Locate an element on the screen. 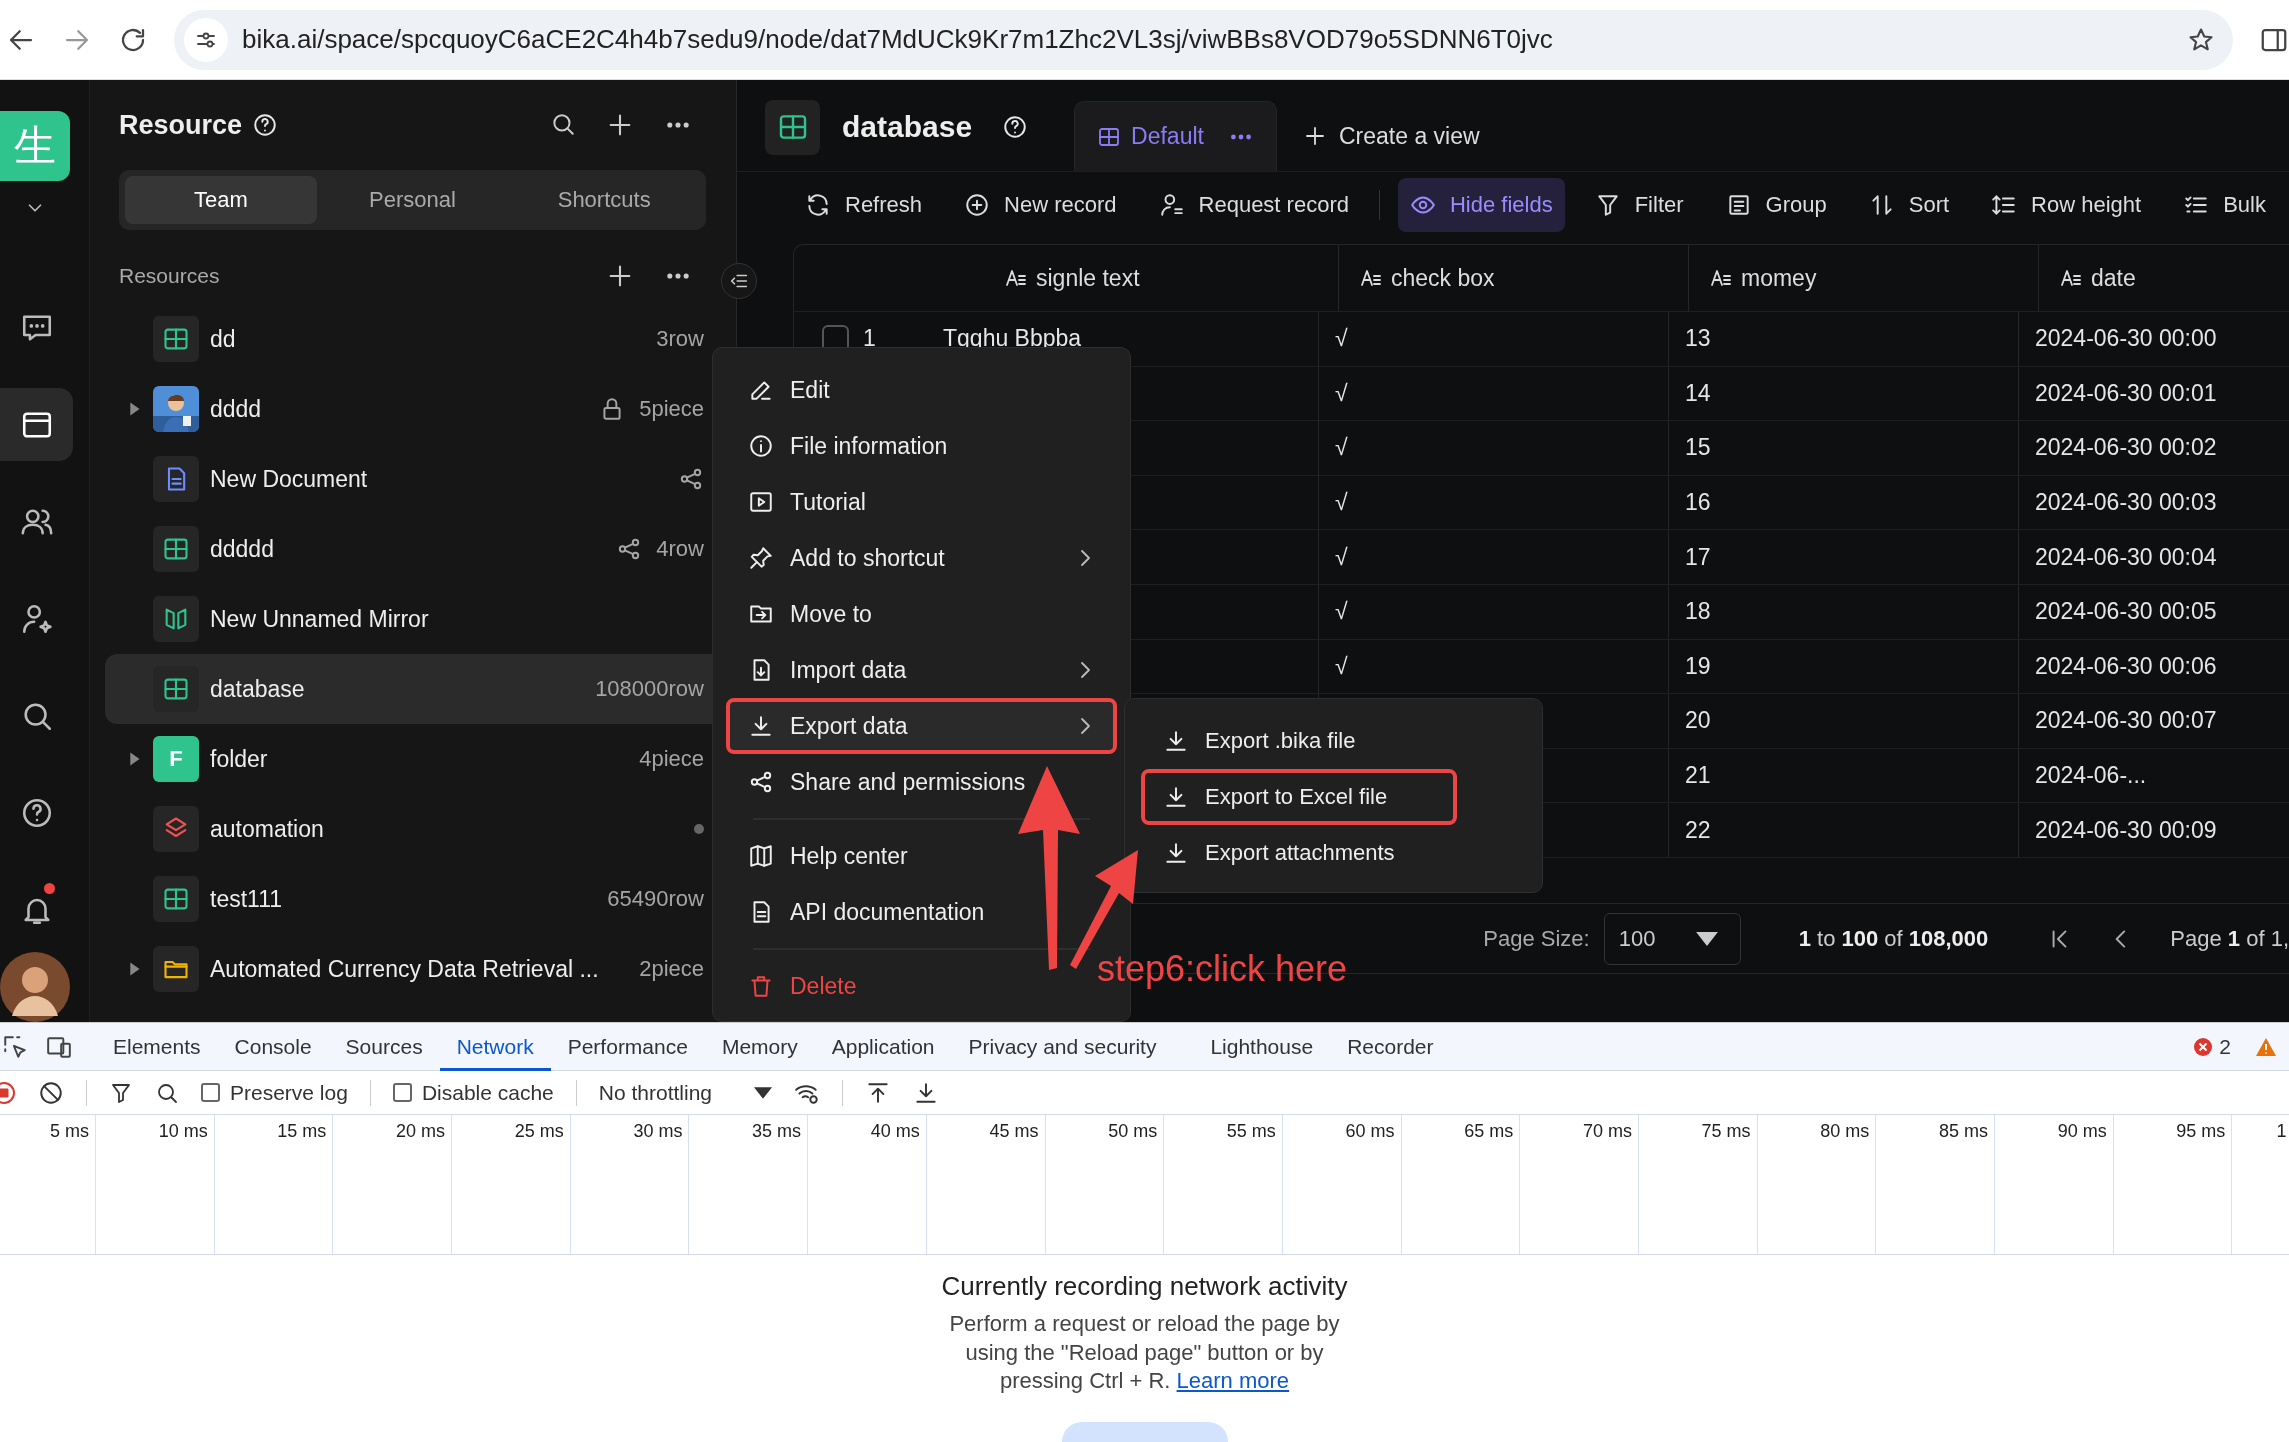 This screenshot has width=2289, height=1442. table-cell: 2024-06-30 00:07 is located at coordinates (2126, 721).